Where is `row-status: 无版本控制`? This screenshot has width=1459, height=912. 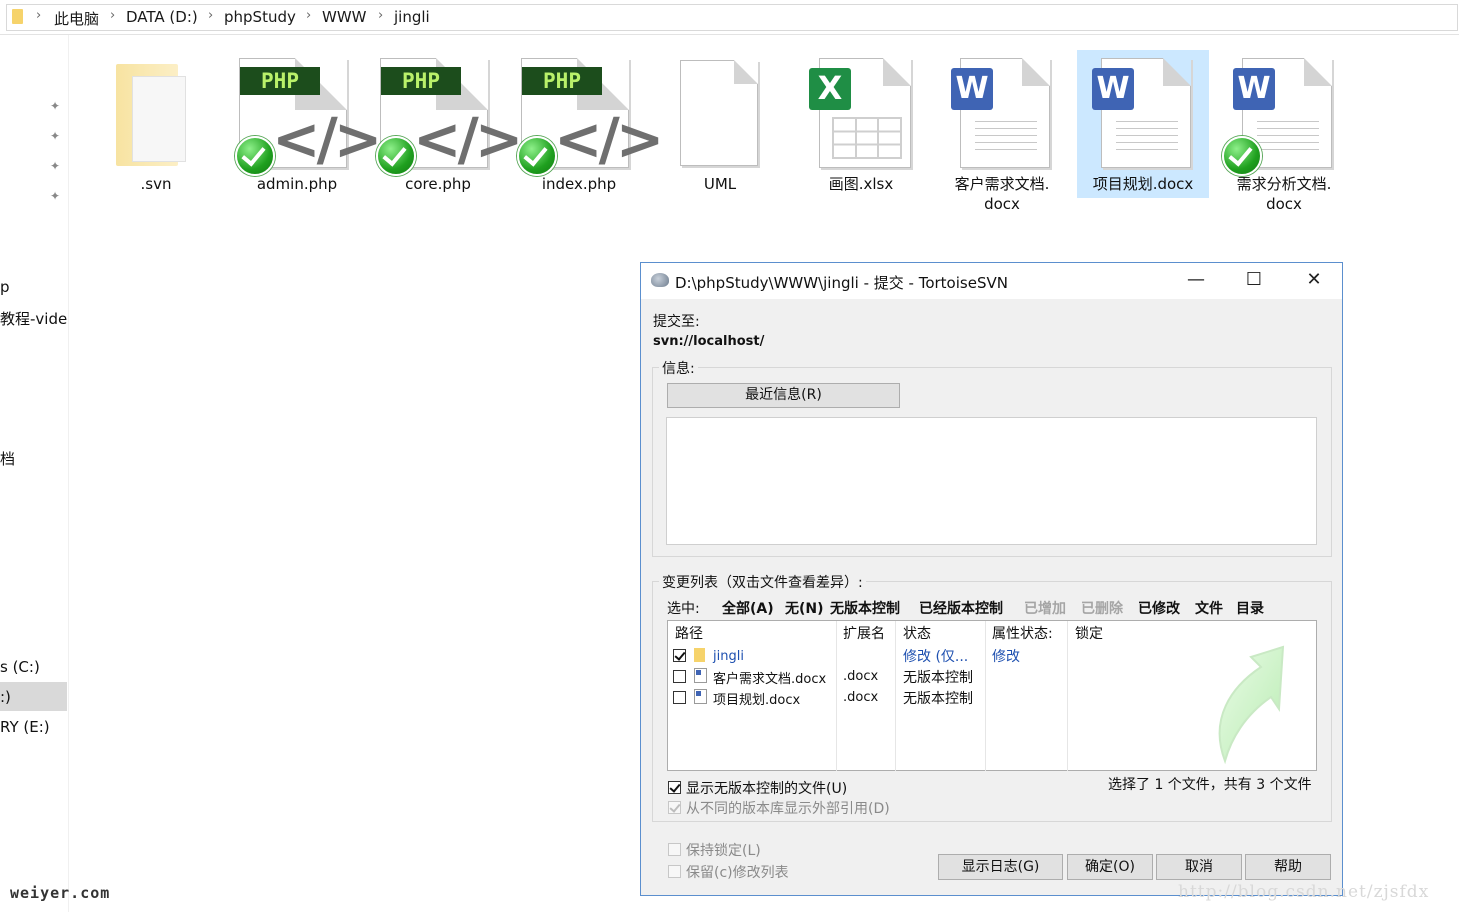
row-status: 无版本控制 is located at coordinates (938, 678).